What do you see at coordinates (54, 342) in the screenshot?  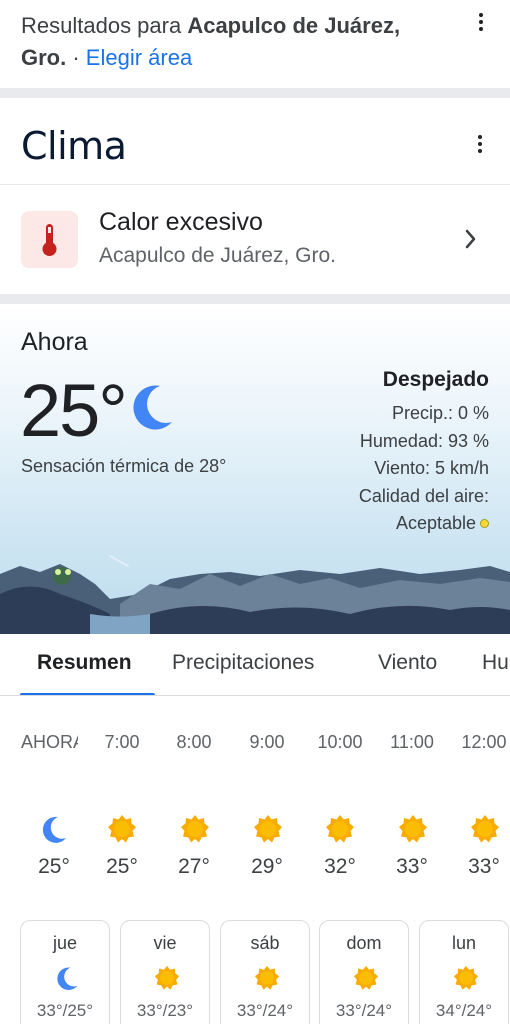 I see `now-label: Ahora` at bounding box center [54, 342].